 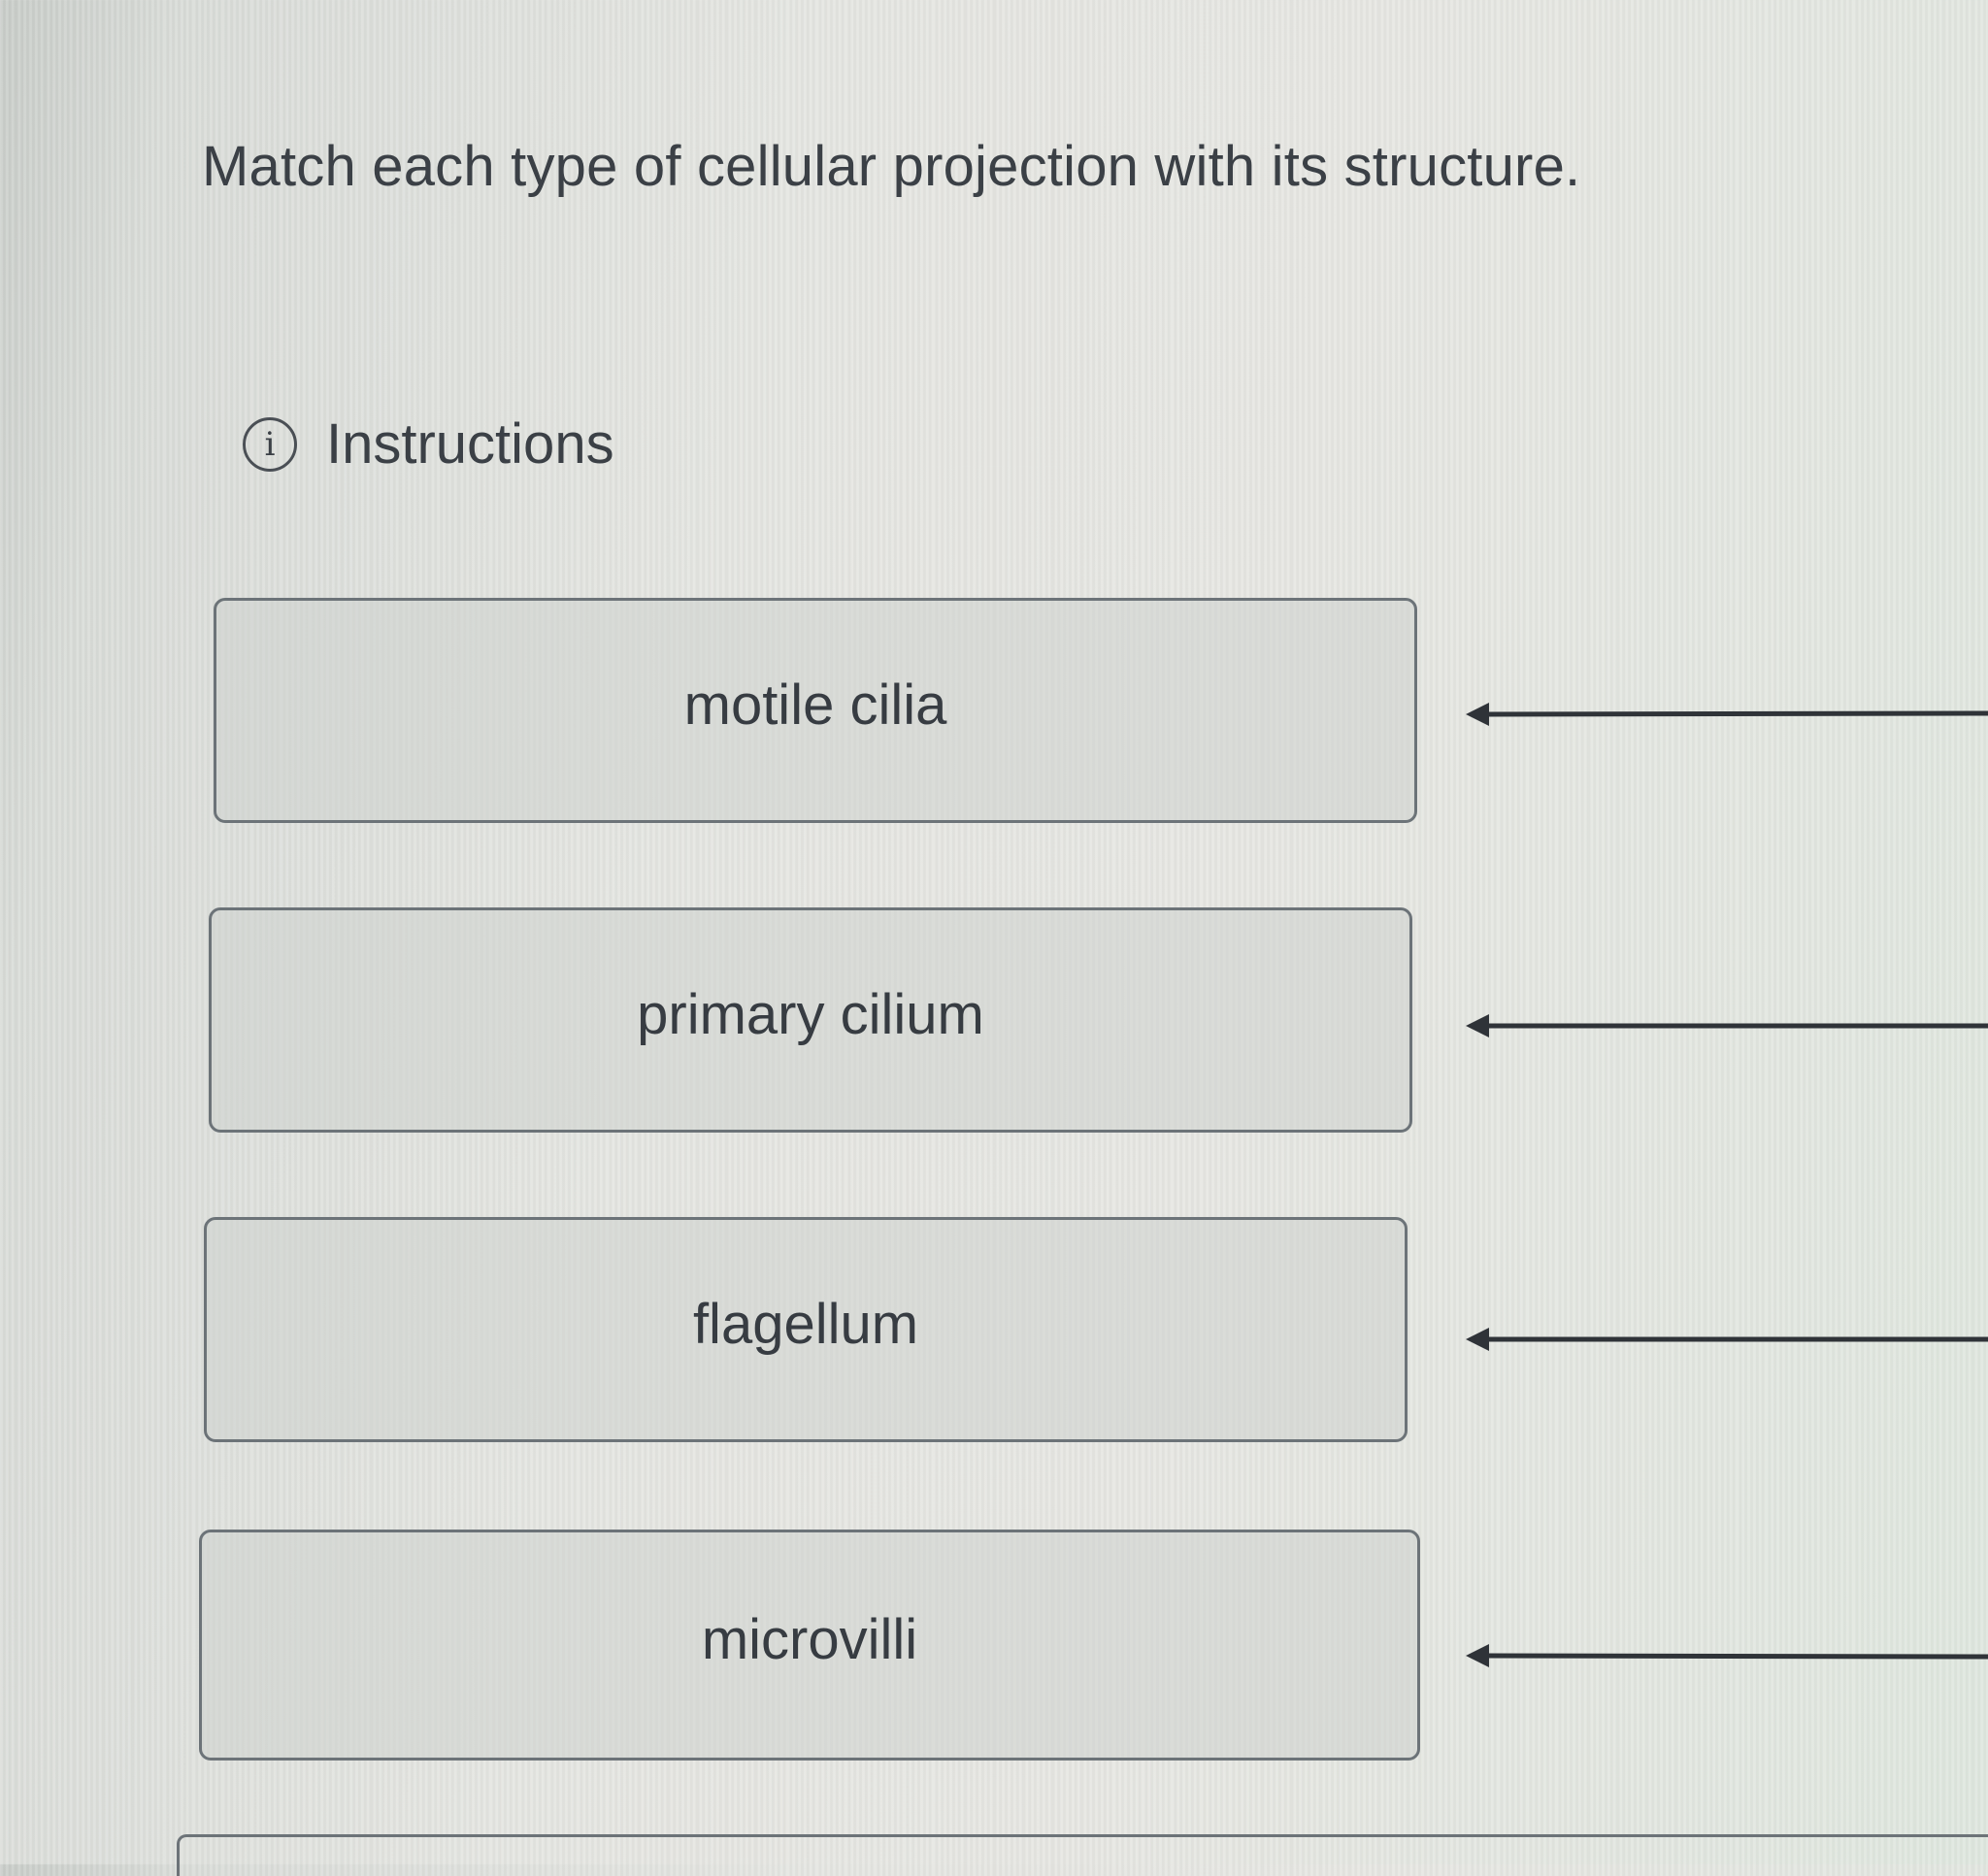 What do you see at coordinates (810, 1639) in the screenshot?
I see `term-label: microvilli` at bounding box center [810, 1639].